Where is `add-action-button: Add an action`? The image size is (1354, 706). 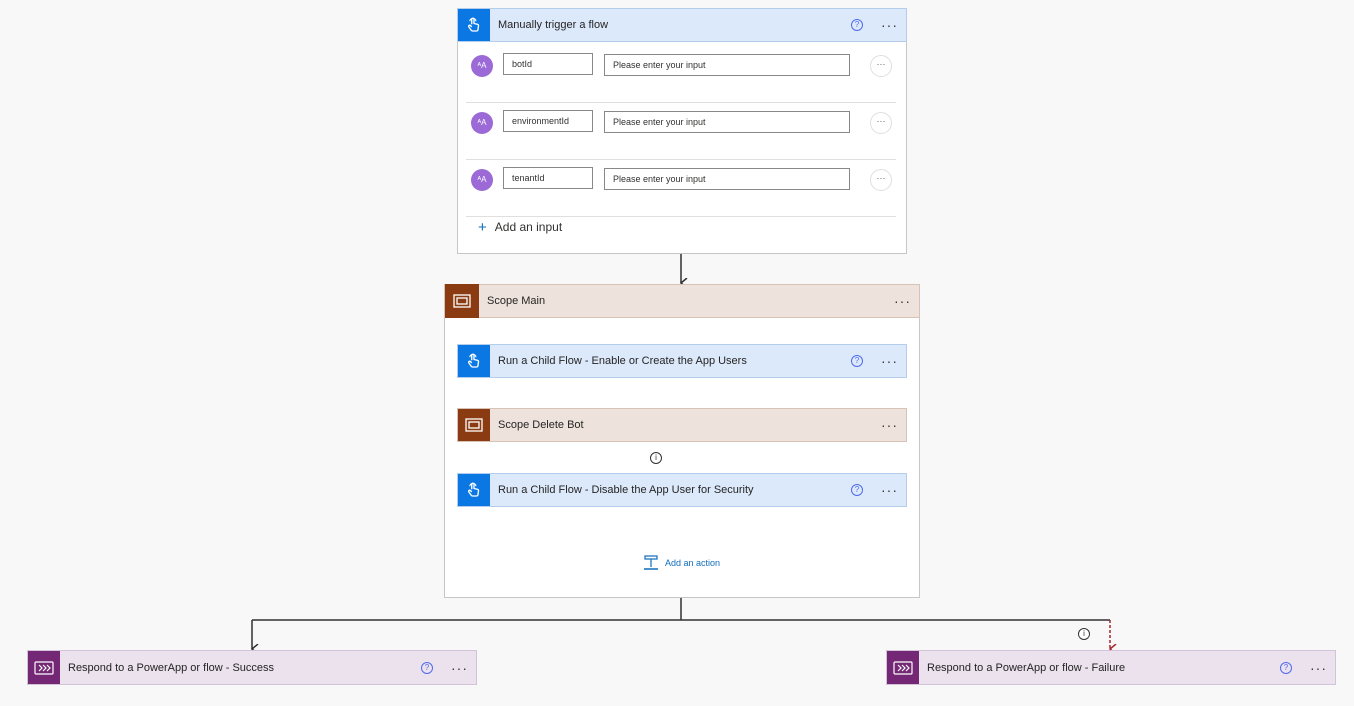 add-action-button: Add an action is located at coordinates (681, 563).